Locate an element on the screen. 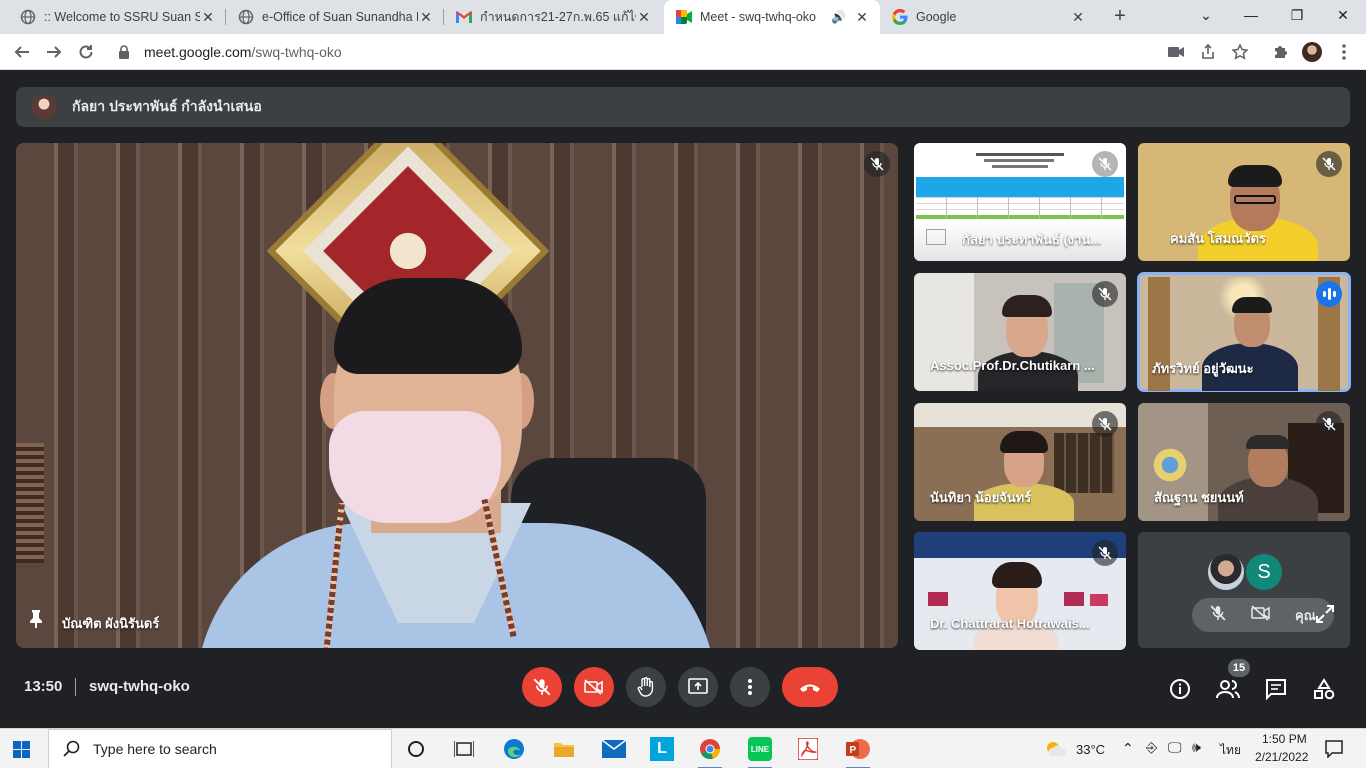 This screenshot has width=1366, height=768. participant-tile-speaking: ภัทรวิทย์ อยู่วัฒนะ is located at coordinates (1244, 332).